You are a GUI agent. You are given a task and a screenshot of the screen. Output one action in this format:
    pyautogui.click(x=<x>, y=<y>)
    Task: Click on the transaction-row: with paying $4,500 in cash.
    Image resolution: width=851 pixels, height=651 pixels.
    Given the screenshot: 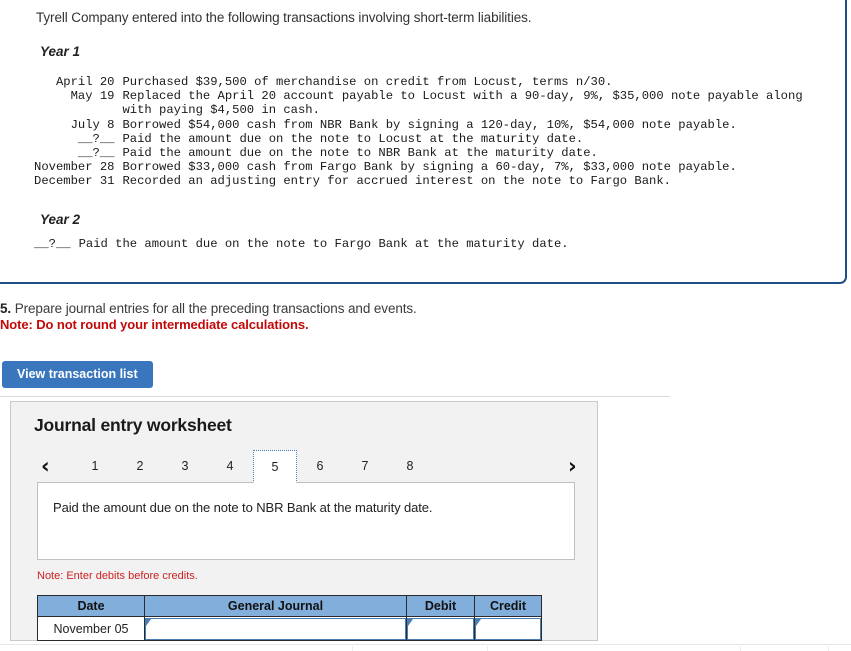 What is the action you would take?
    pyautogui.click(x=418, y=110)
    